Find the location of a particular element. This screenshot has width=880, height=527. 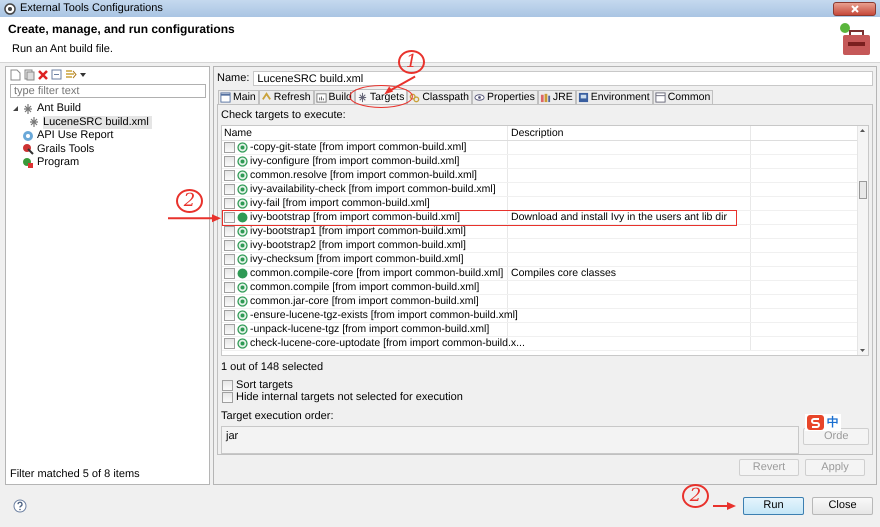

column-header: Name is located at coordinates (365, 133).